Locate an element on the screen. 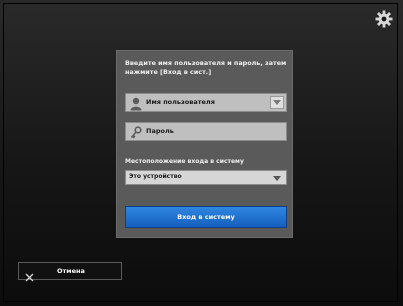 The image size is (403, 306). username-dropdown-button is located at coordinates (277, 102).